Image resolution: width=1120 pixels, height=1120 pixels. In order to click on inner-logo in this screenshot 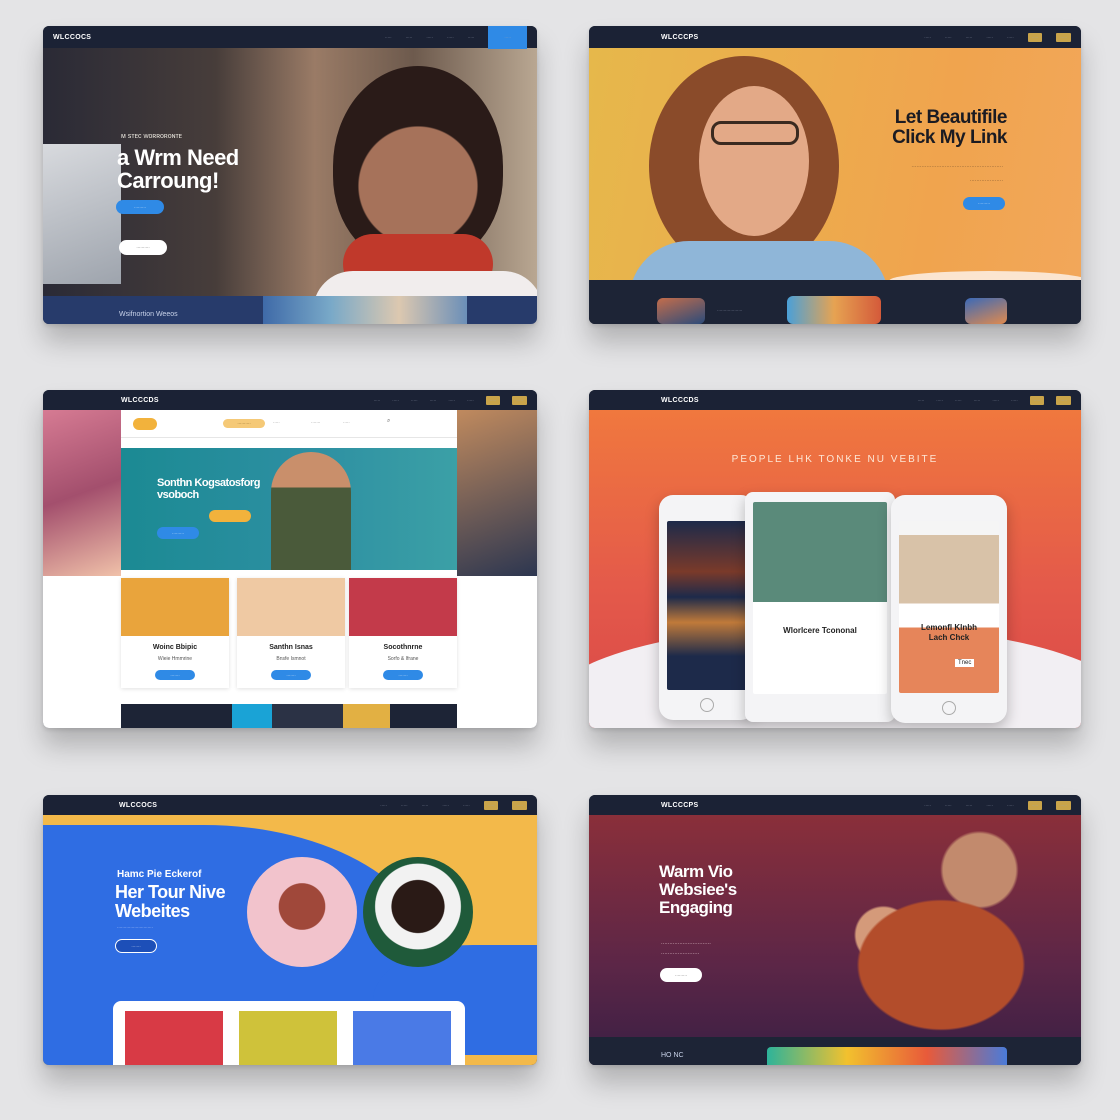, I will do `click(145, 424)`.